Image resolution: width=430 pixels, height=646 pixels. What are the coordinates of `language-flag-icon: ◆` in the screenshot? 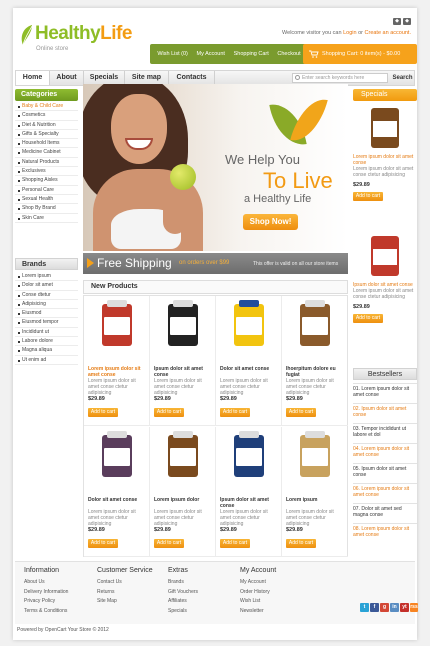 It's located at (397, 21).